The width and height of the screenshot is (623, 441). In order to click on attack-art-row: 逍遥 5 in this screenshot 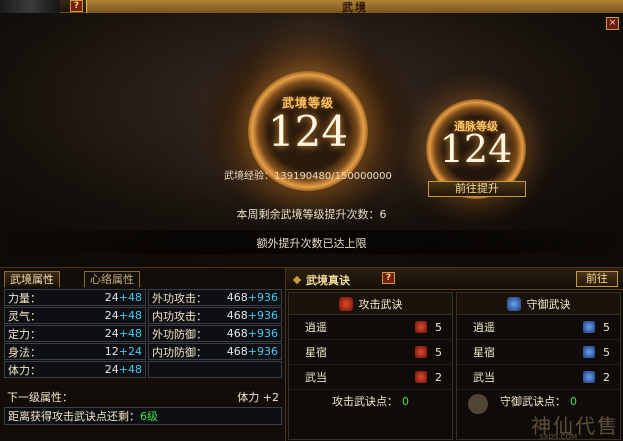, I will do `click(370, 327)`.